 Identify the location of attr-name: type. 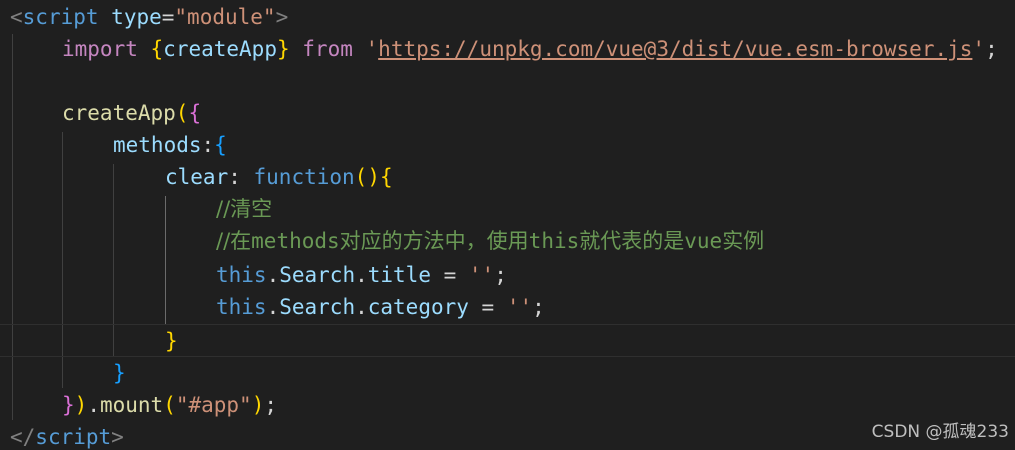
(136, 17).